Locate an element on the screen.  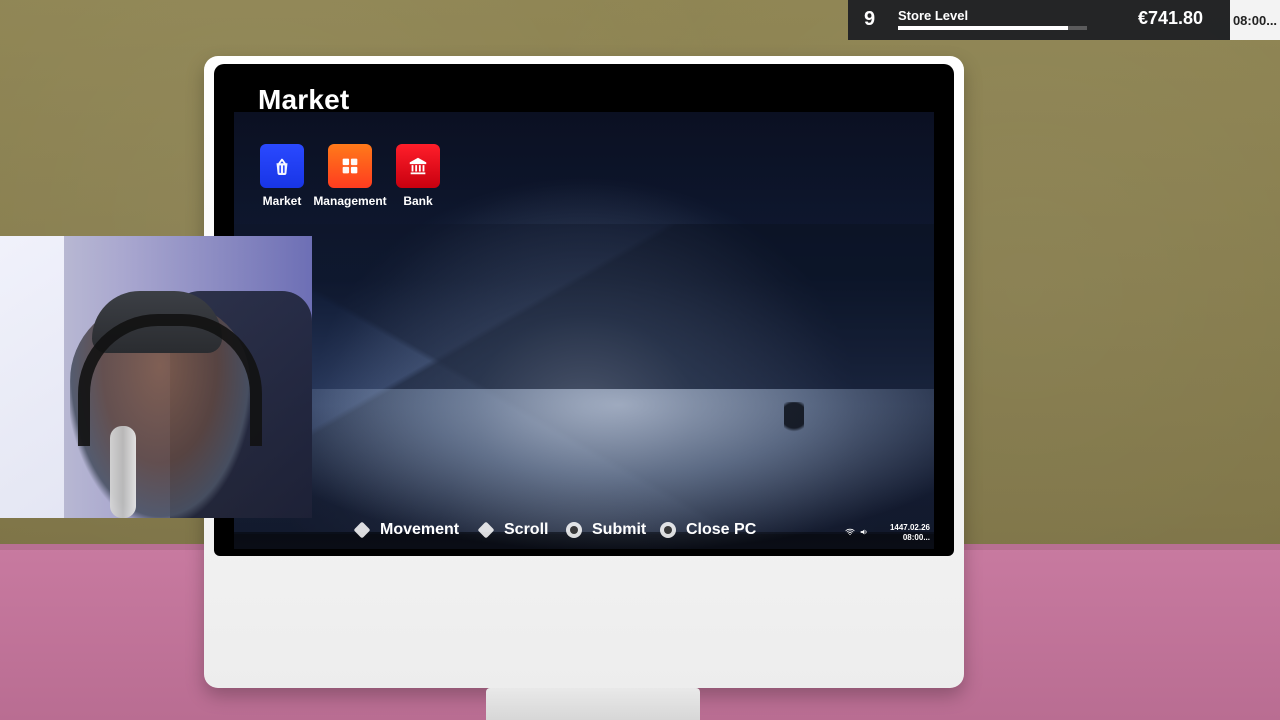
webcam-overlay is located at coordinates (156, 377).